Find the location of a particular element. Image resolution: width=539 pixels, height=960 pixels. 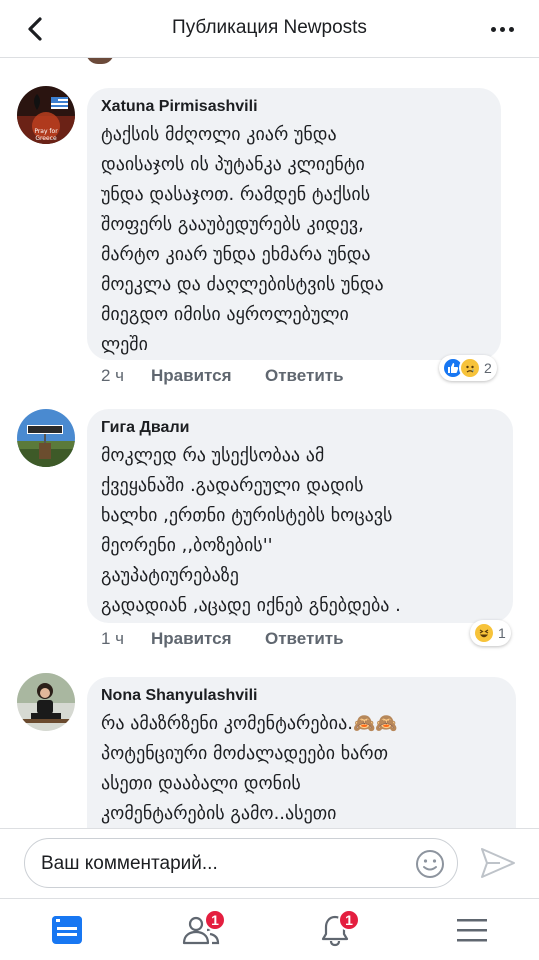

comment-timestamp: 2 ч is located at coordinates (113, 375).